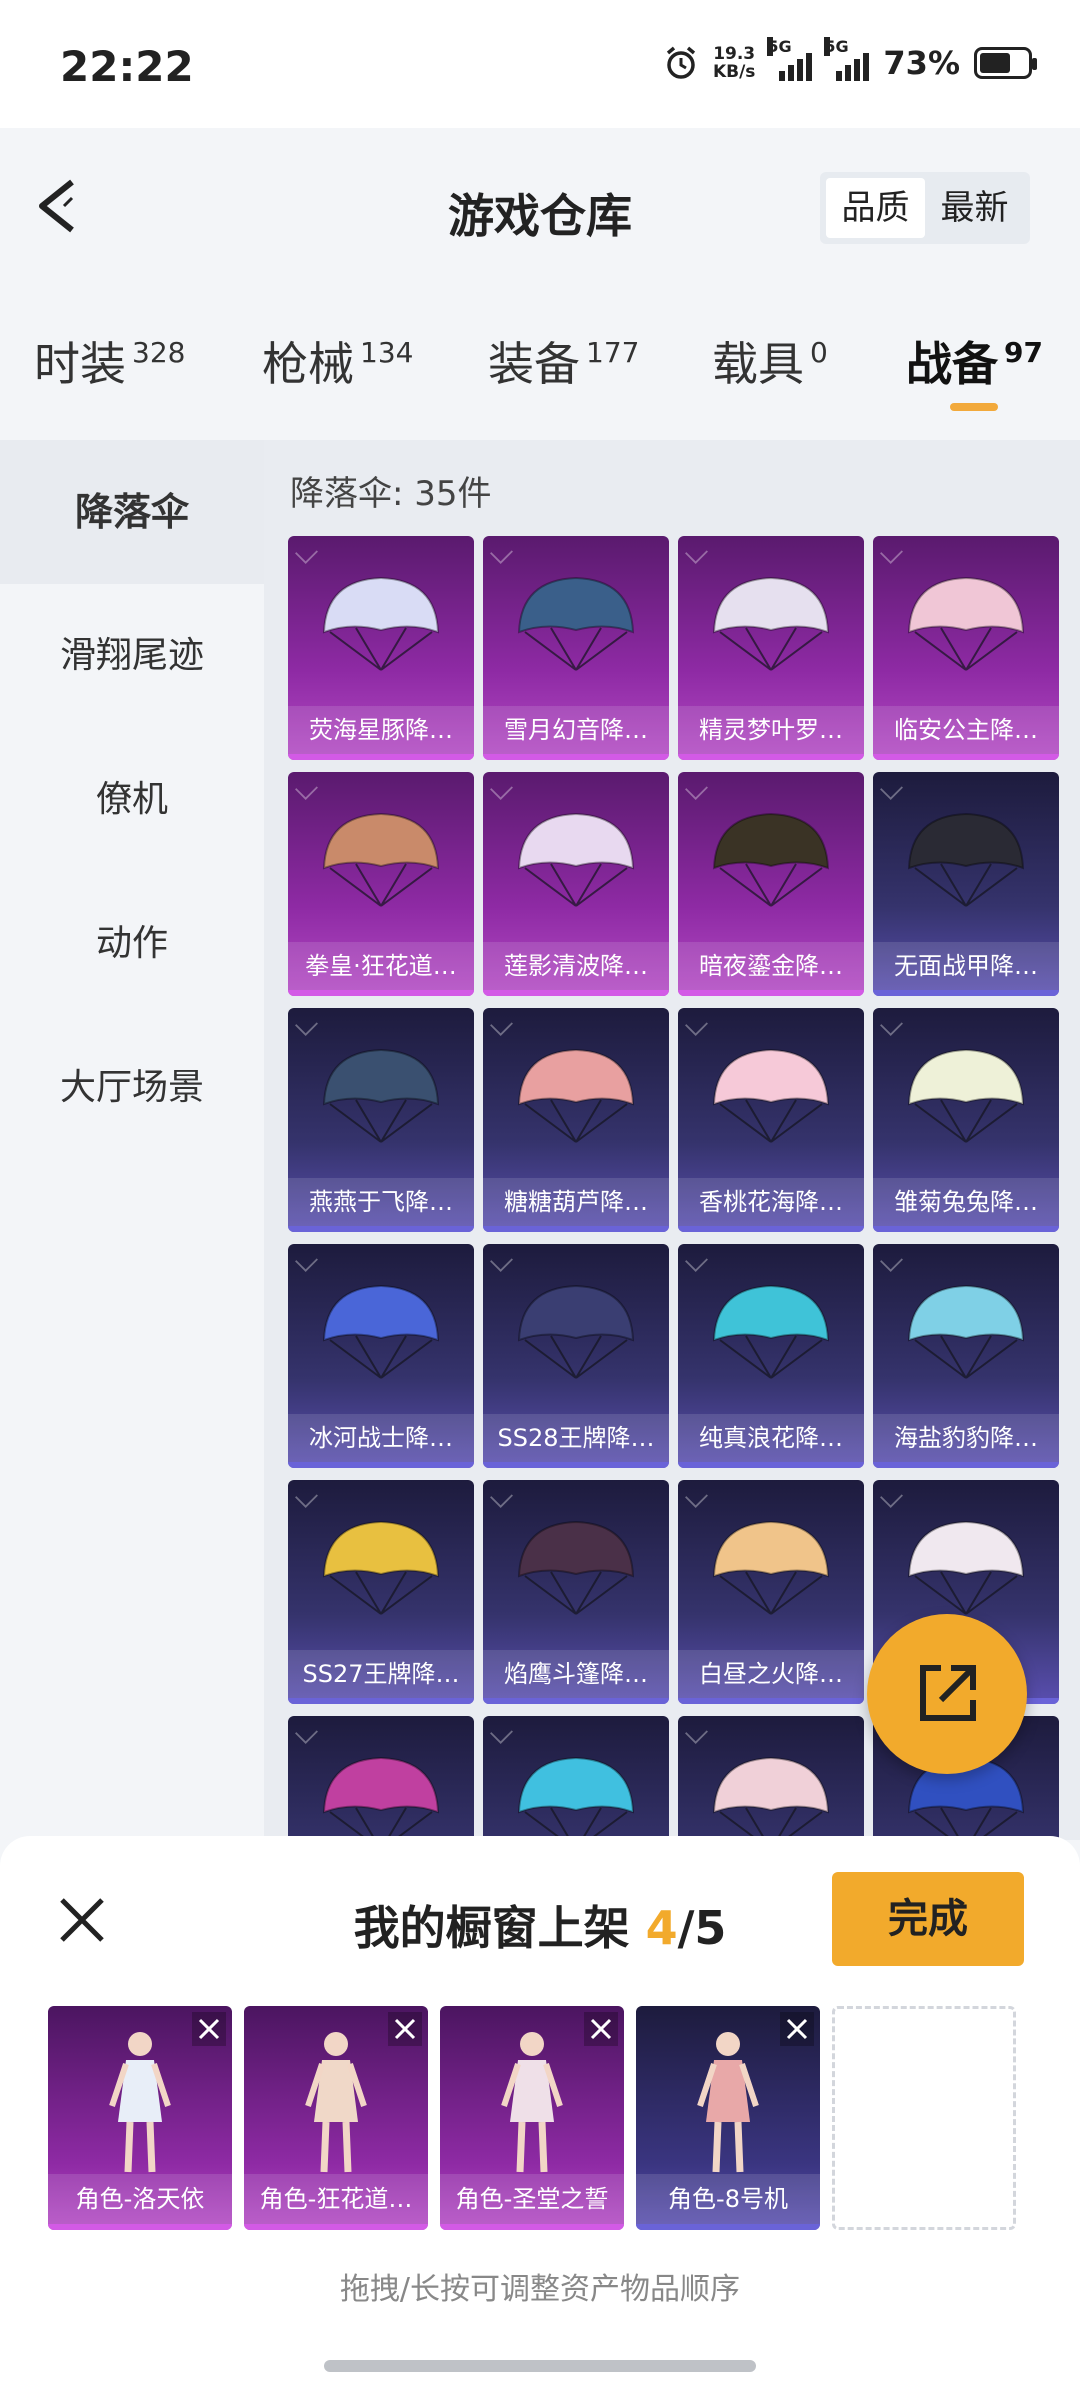 This screenshot has width=1080, height=2400. I want to click on signal-label-2: 5G, so click(836, 46).